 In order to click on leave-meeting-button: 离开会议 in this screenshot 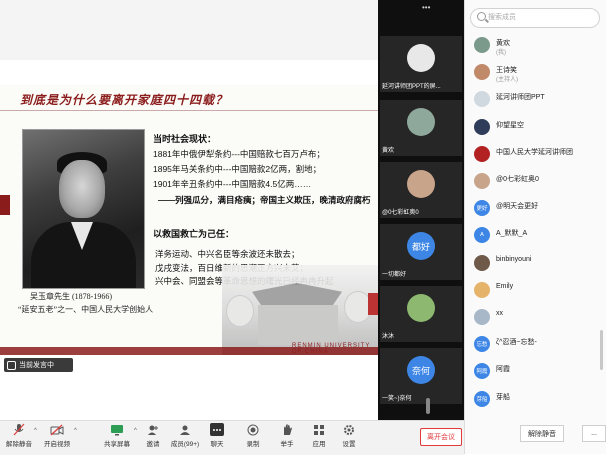, I will do `click(441, 437)`.